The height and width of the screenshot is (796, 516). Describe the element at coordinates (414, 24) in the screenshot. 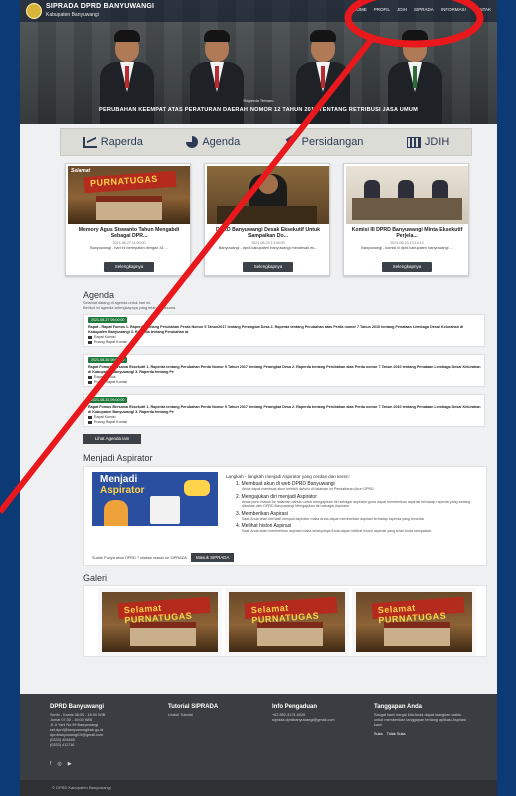

I see `annotation-circle` at that location.